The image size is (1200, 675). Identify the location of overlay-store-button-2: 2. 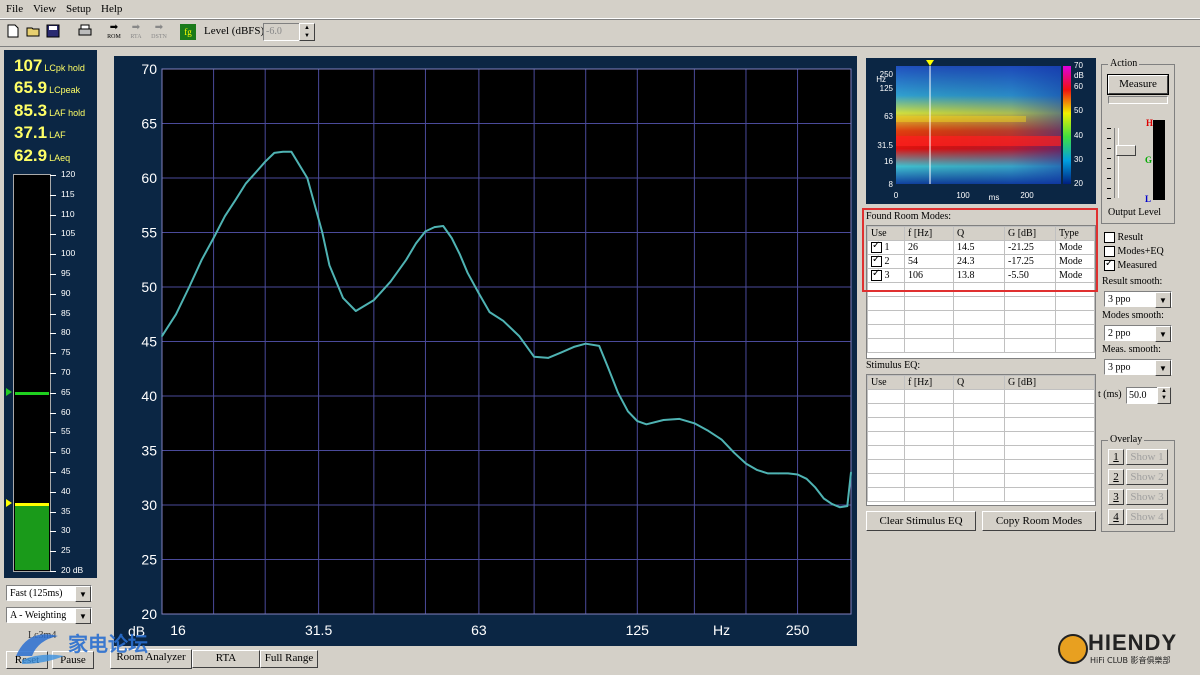
(1116, 477).